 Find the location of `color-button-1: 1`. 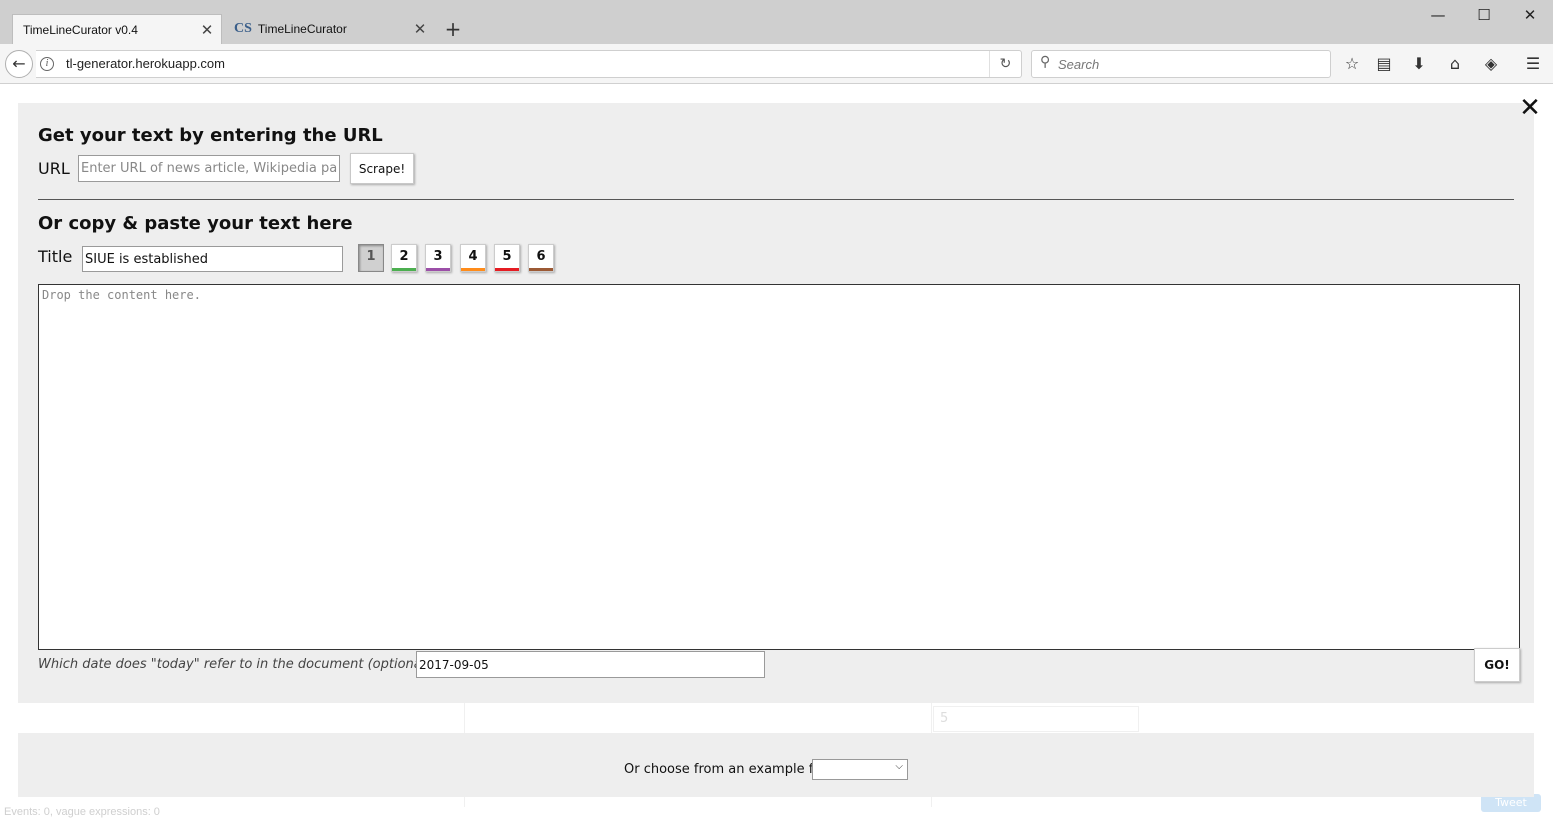

color-button-1: 1 is located at coordinates (371, 258).